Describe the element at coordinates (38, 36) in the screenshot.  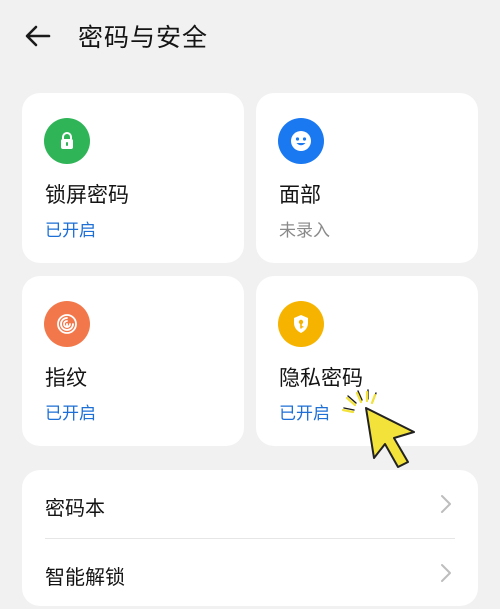
I see `back-arrow-icon` at that location.